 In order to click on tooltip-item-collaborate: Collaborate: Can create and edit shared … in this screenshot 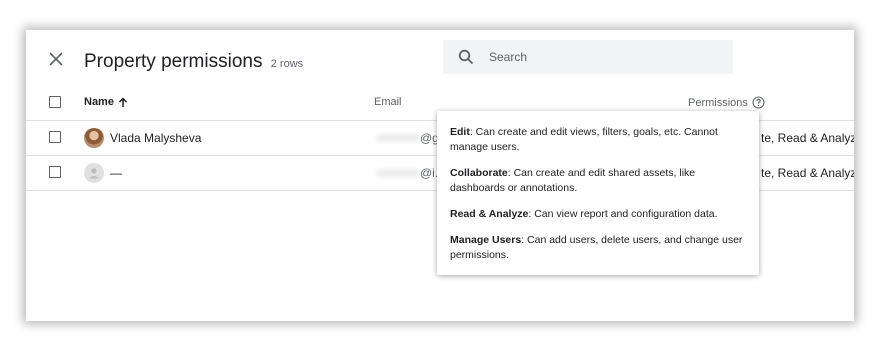, I will do `click(600, 181)`.